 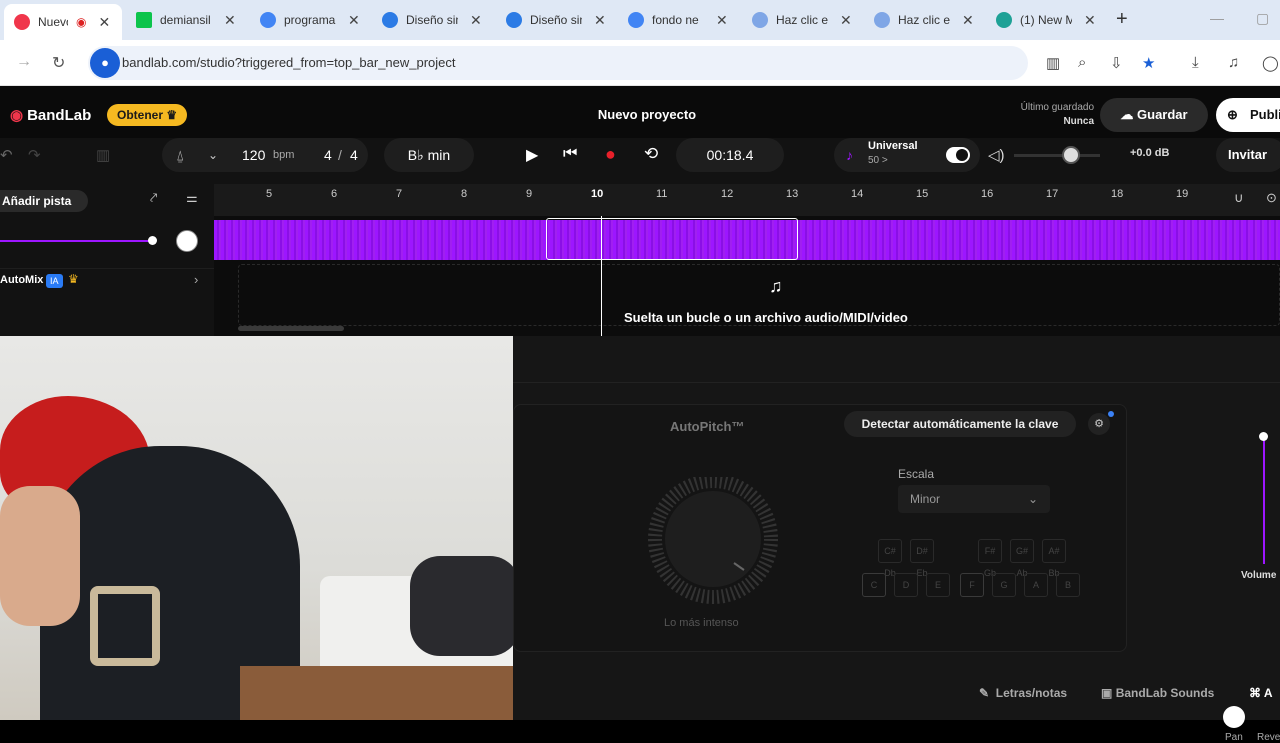 I want to click on magnet-icon: ∪, so click(x=1239, y=198).